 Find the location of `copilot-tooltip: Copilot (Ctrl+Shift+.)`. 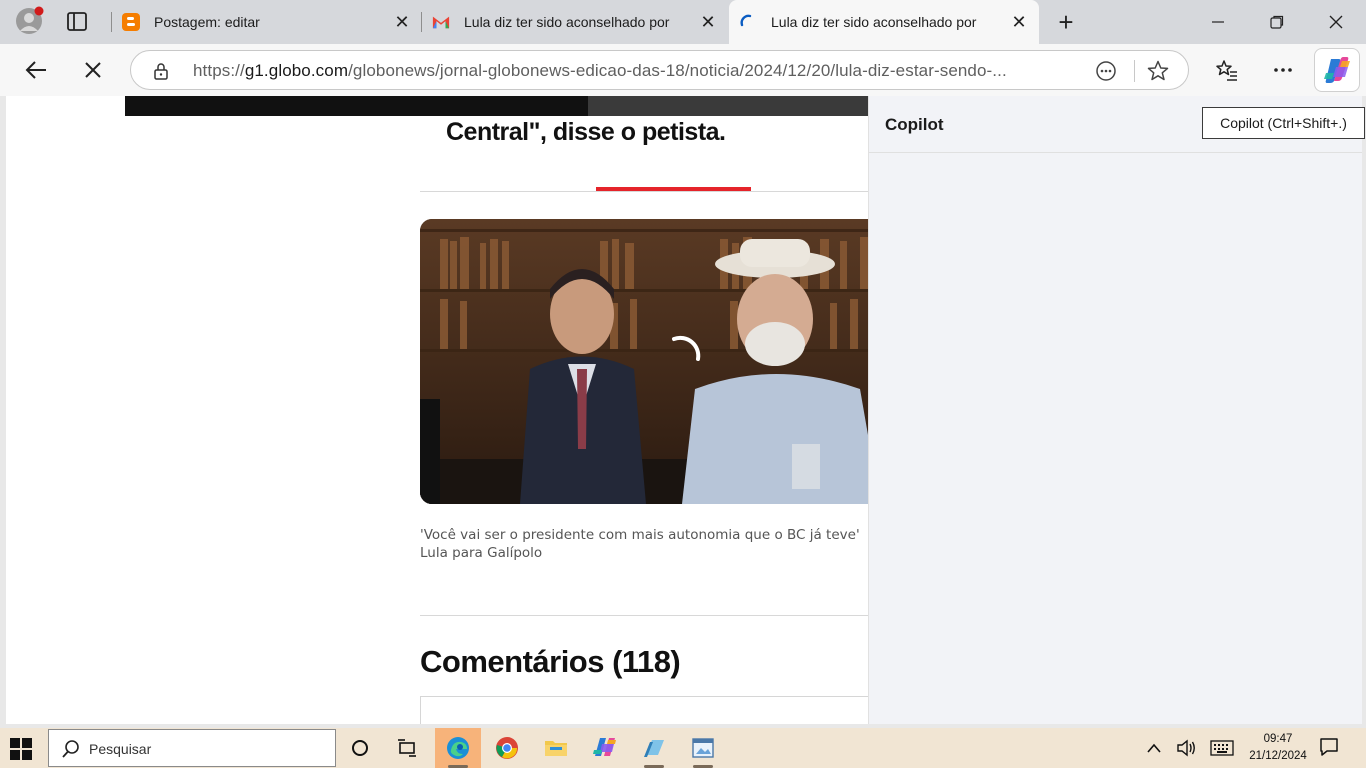

copilot-tooltip: Copilot (Ctrl+Shift+.) is located at coordinates (1283, 123).